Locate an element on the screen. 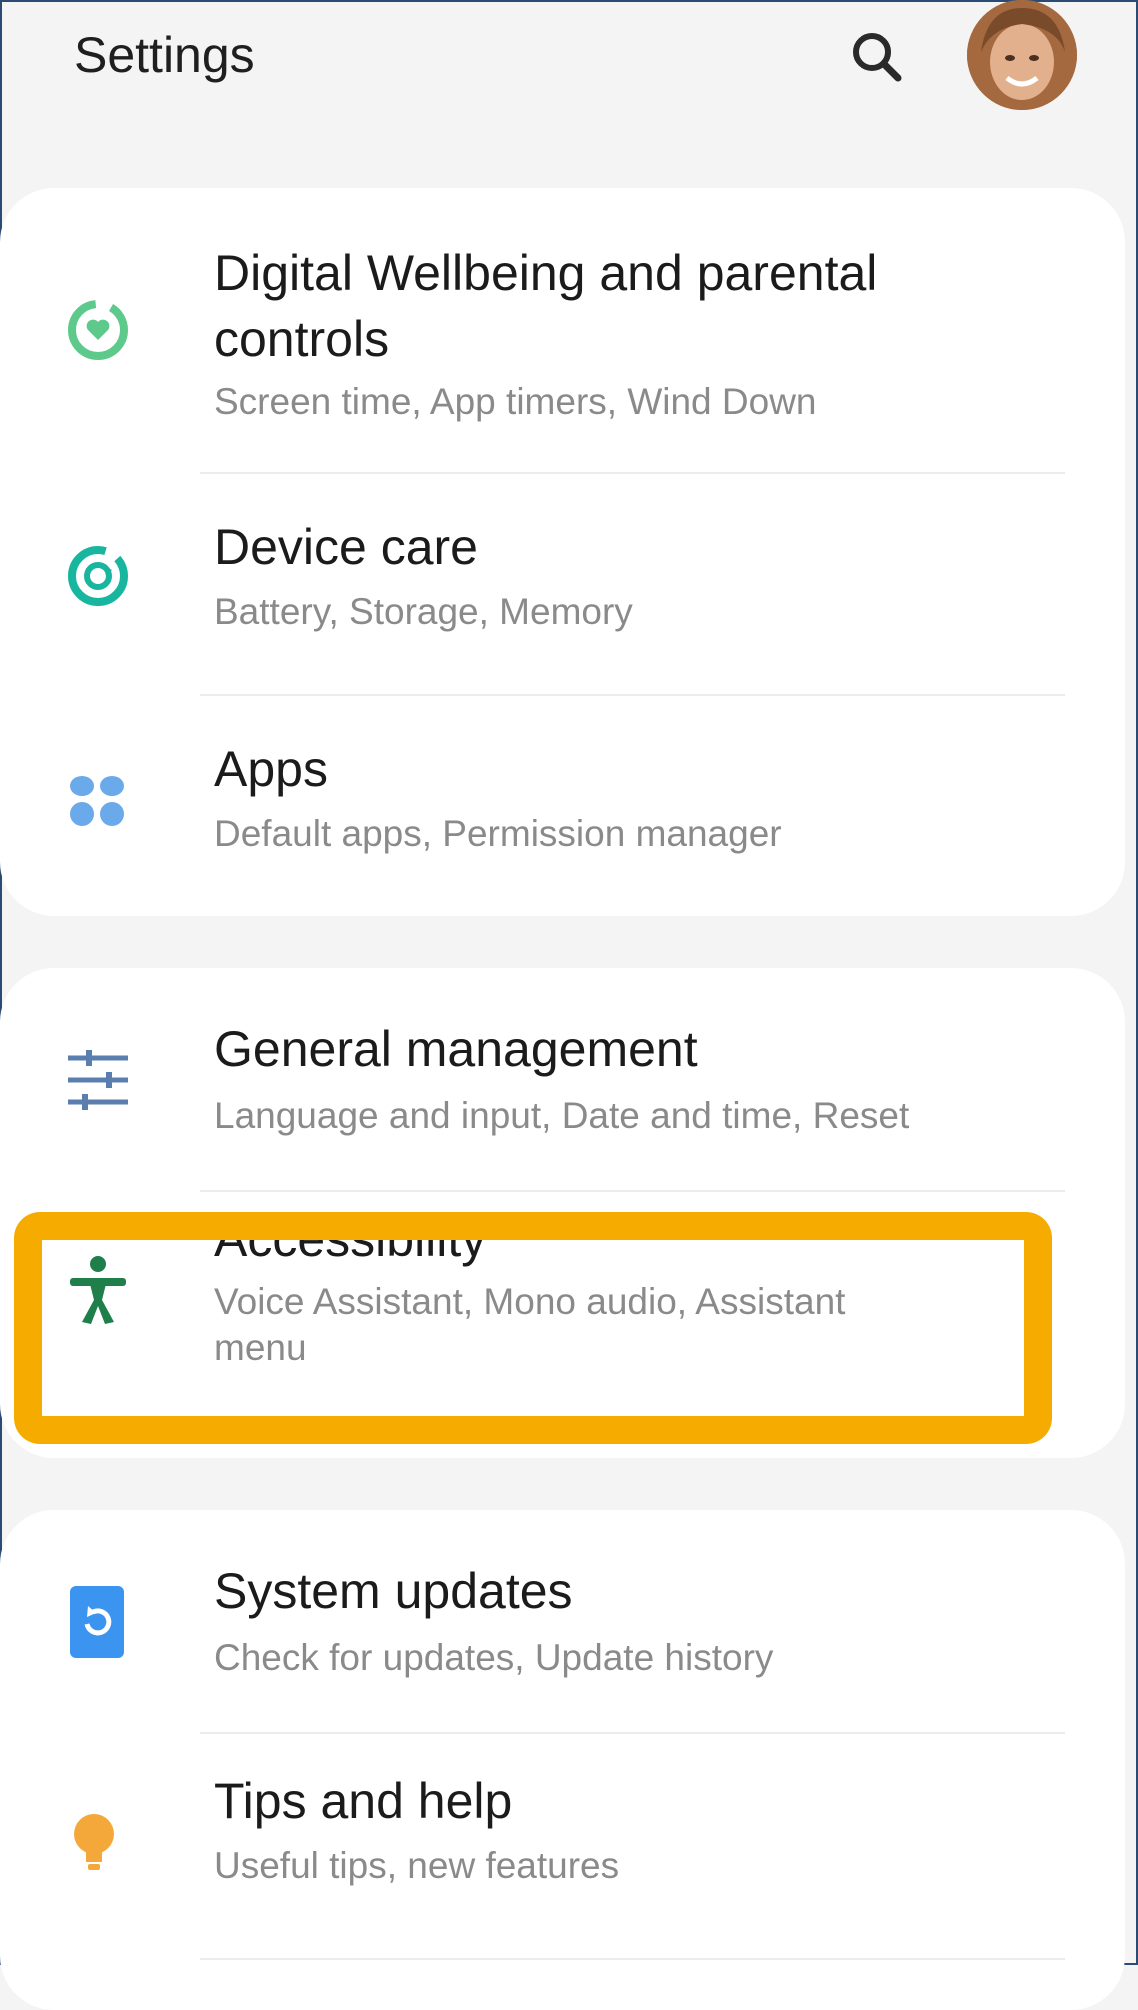  search-button is located at coordinates (878, 58).